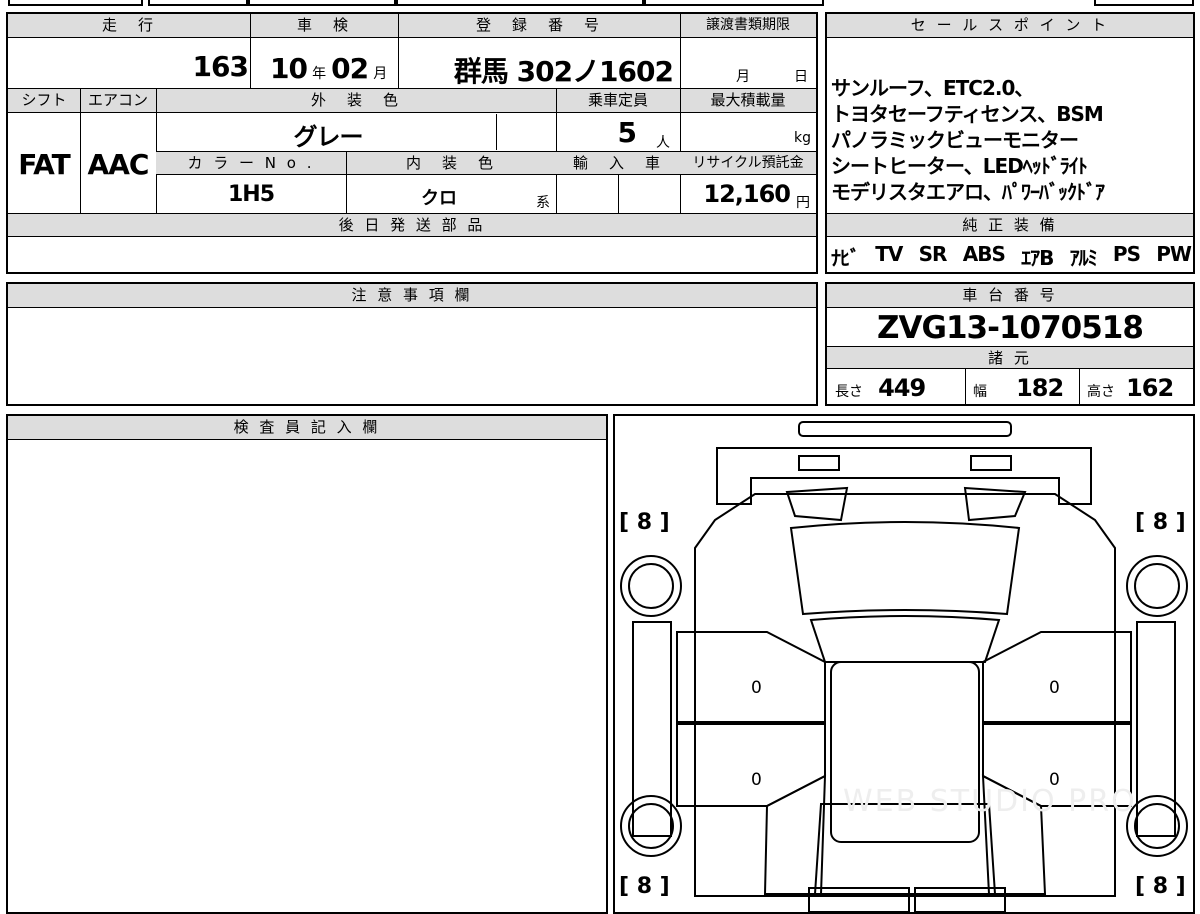 The height and width of the screenshot is (914, 1200). Describe the element at coordinates (932, 88) in the screenshot. I see `sales-point-line: サンルーフ、ETC2.0、` at that location.